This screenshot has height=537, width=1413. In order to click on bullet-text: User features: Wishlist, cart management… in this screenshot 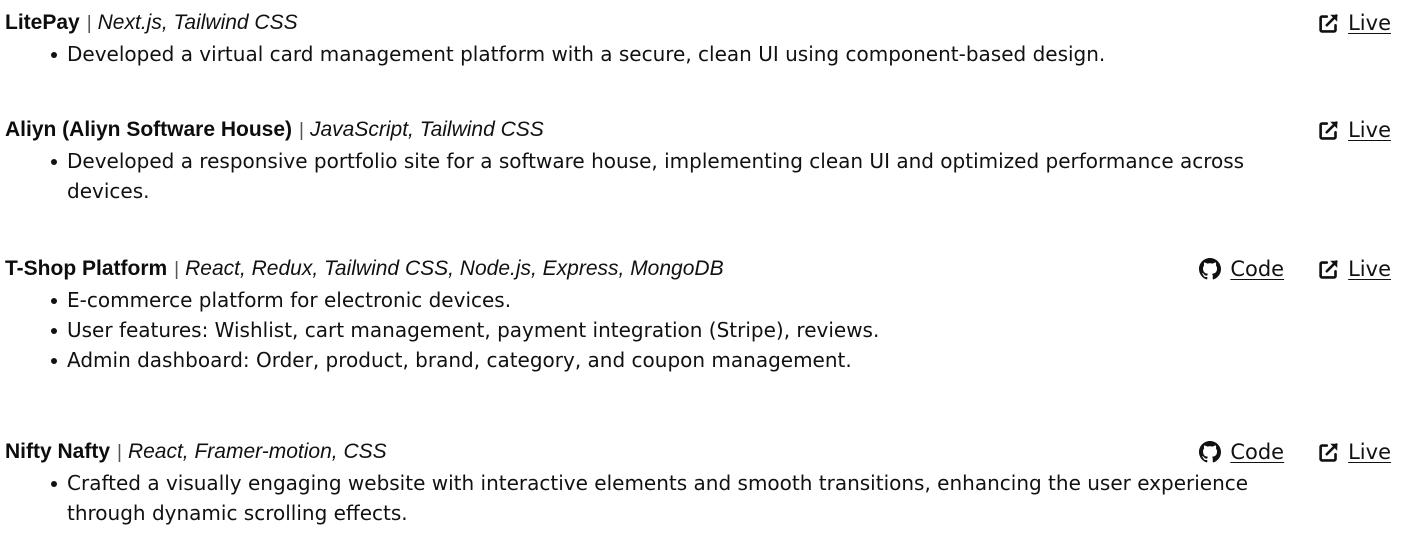, I will do `click(473, 330)`.